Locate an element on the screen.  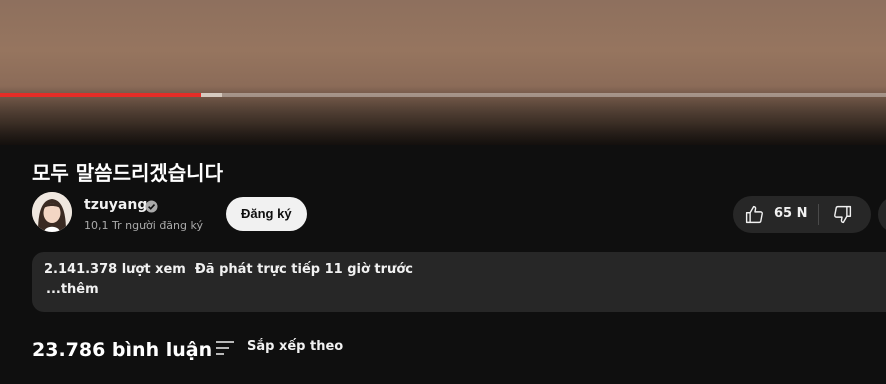
sort-lines-icon is located at coordinates (225, 348).